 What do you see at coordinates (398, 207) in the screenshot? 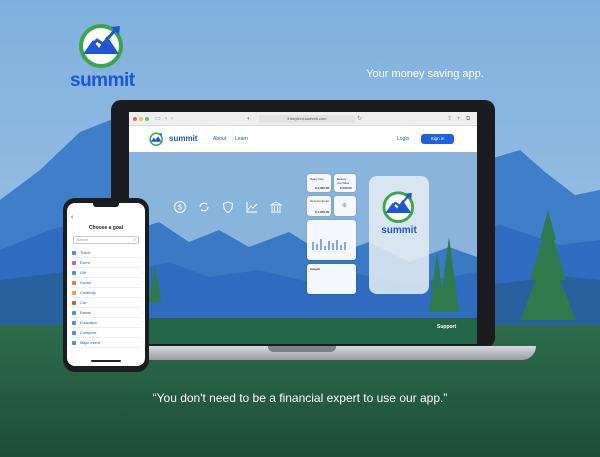
I see `splash-logo-icon` at bounding box center [398, 207].